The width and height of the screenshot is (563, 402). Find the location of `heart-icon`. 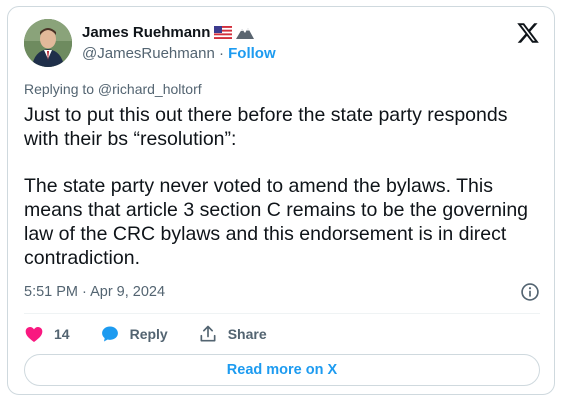

heart-icon is located at coordinates (34, 334).